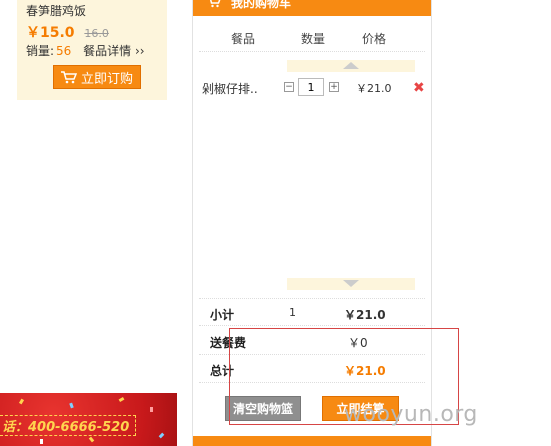 Image resolution: width=551 pixels, height=446 pixels. What do you see at coordinates (312, 312) in the screenshot?
I see `subtotal-row: 小计 1 ￥21.0` at bounding box center [312, 312].